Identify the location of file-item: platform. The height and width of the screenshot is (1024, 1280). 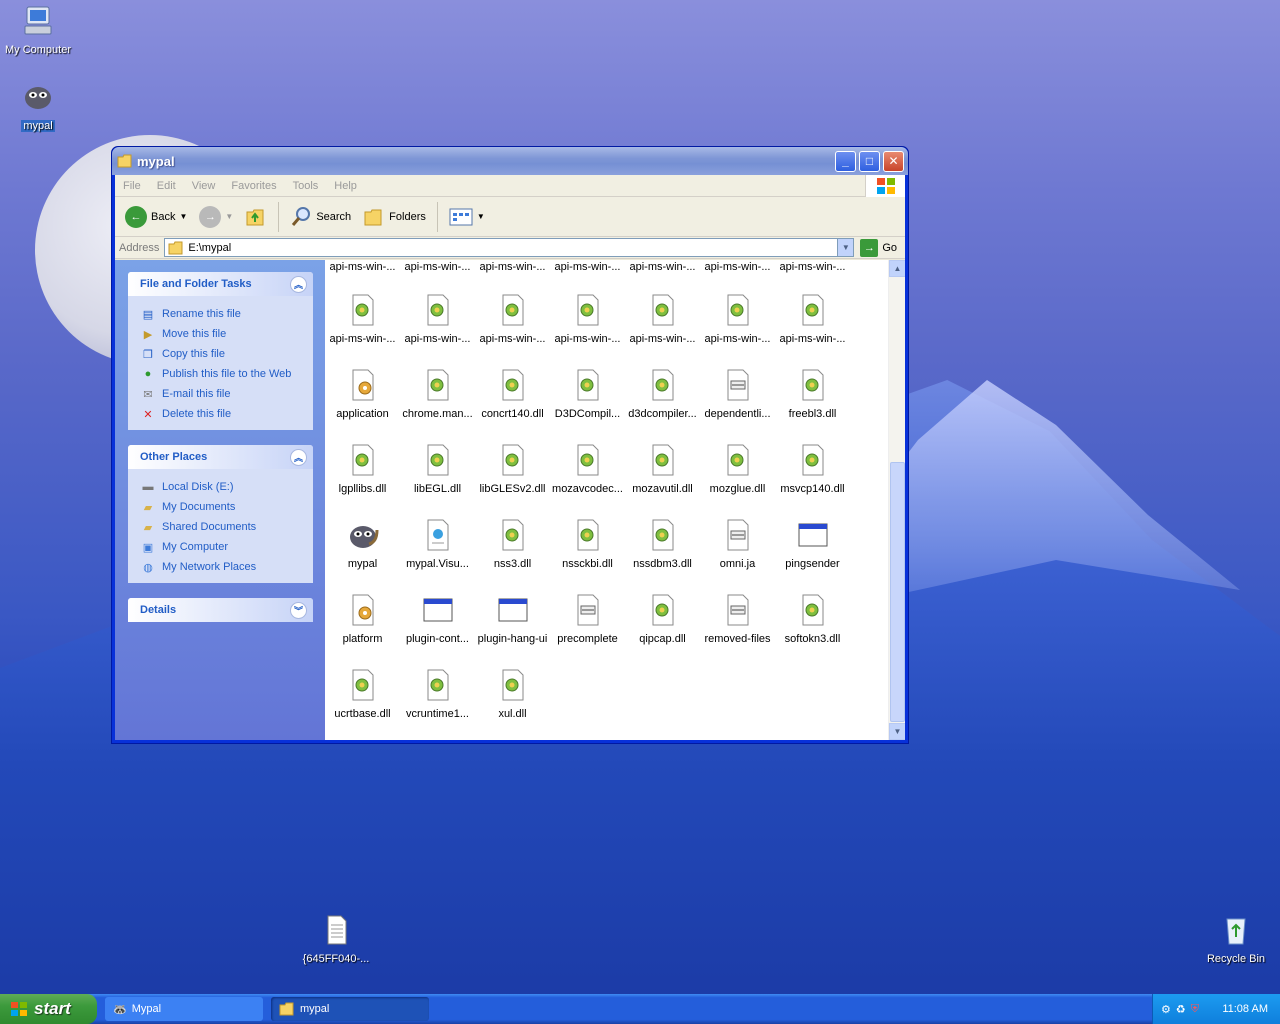
(362, 611).